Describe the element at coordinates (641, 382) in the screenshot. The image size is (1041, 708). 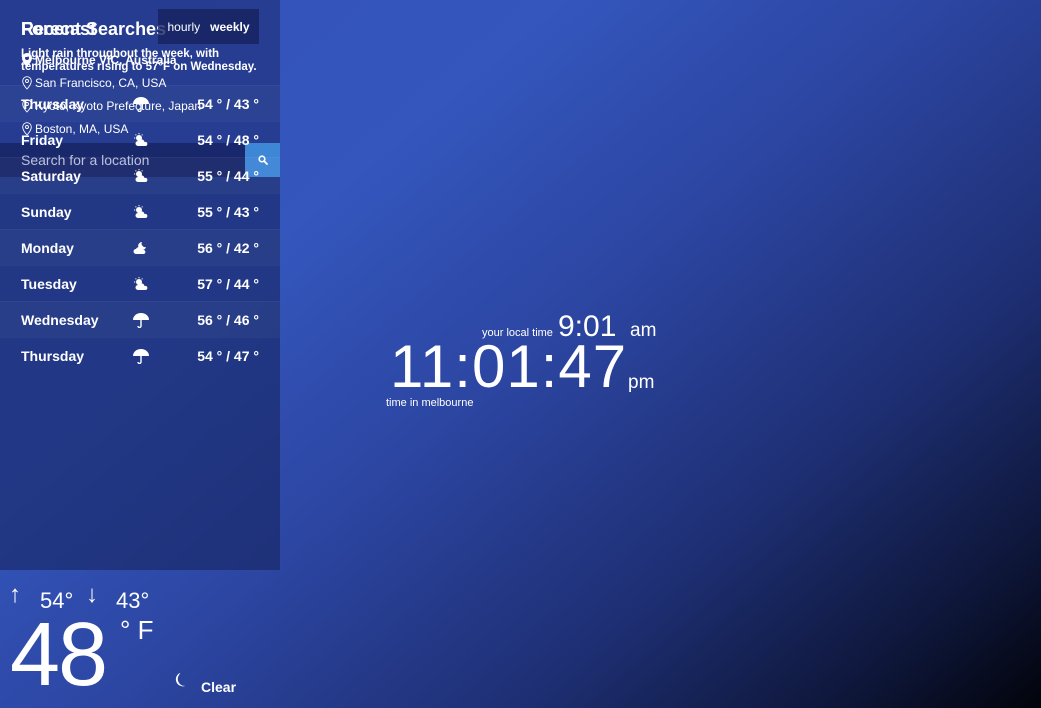
I see `city-time-ampm: pm` at that location.